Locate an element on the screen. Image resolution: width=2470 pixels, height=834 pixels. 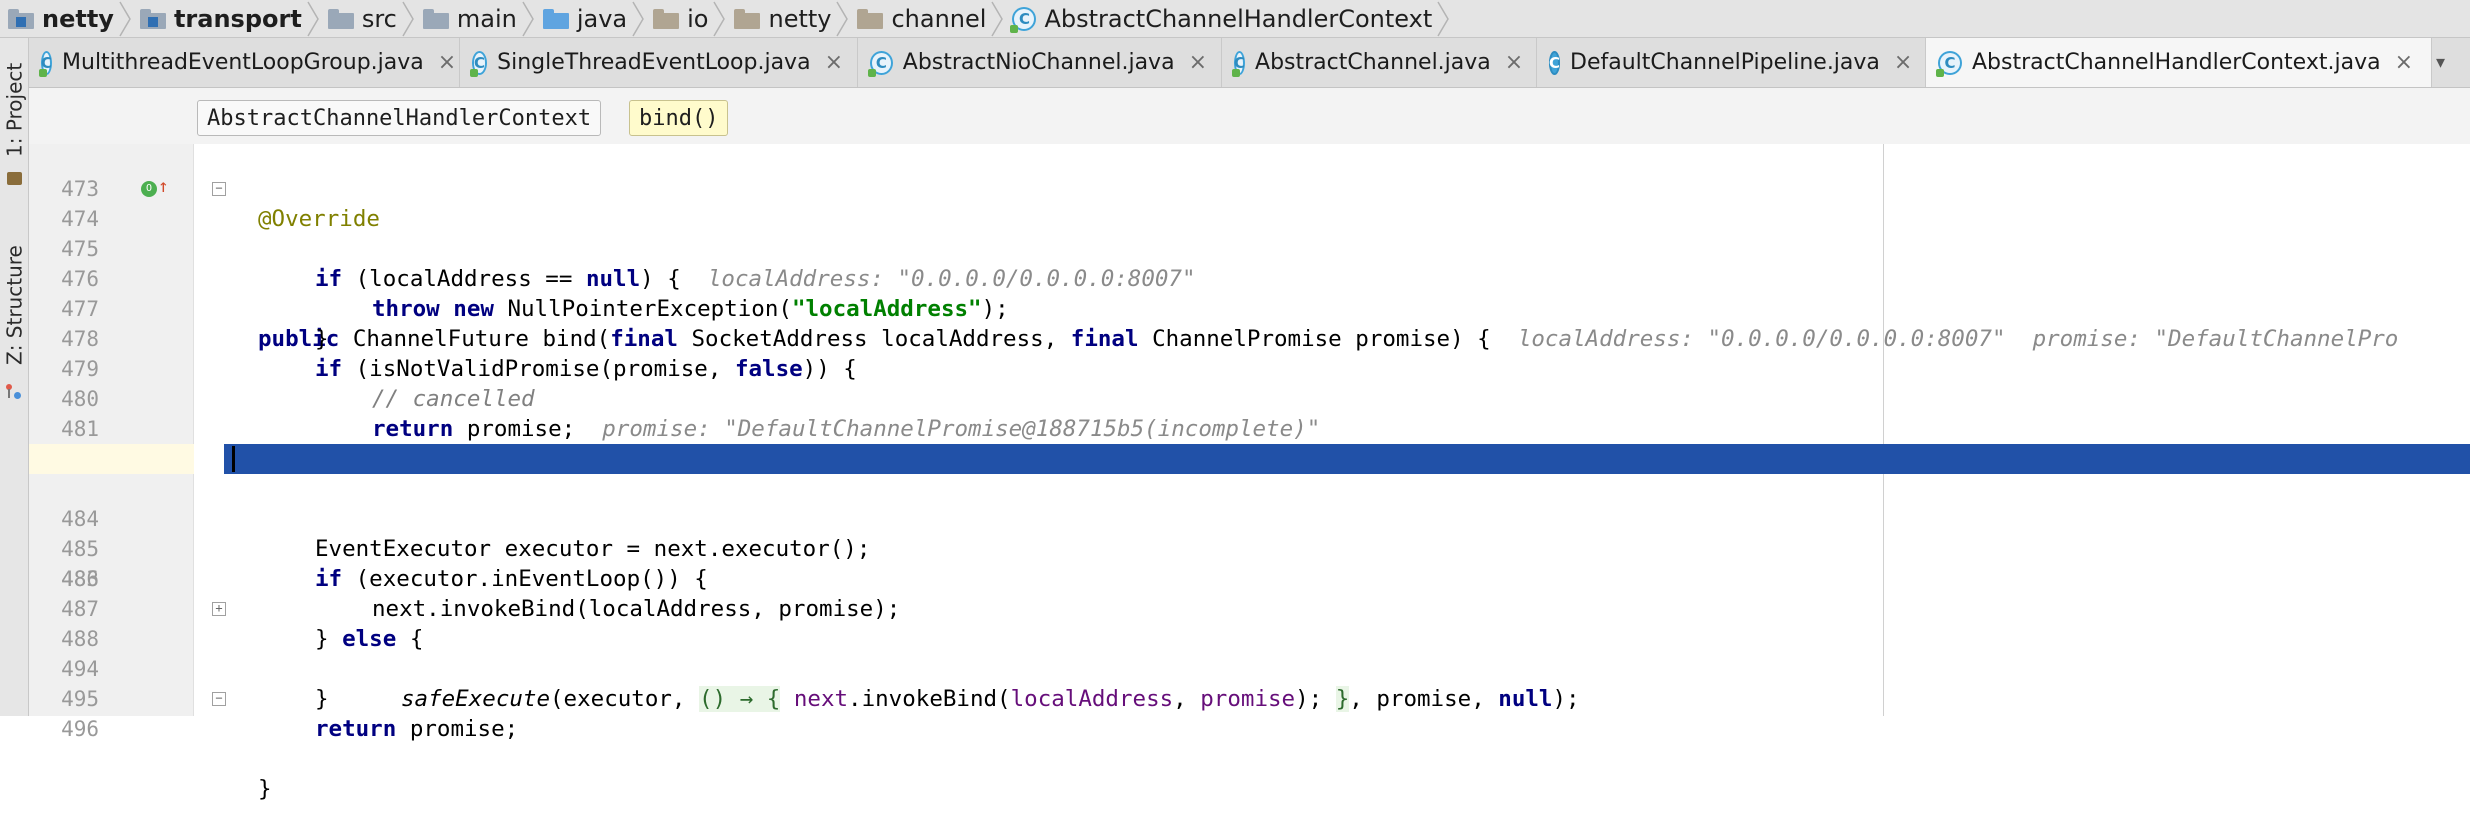
fold-end-icon: − is located at coordinates (219, 699).